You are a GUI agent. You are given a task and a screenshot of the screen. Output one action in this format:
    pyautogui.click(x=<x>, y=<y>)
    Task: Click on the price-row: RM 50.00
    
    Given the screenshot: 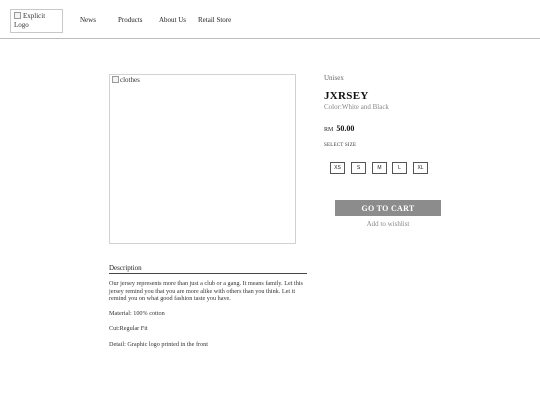 What is the action you would take?
    pyautogui.click(x=339, y=127)
    